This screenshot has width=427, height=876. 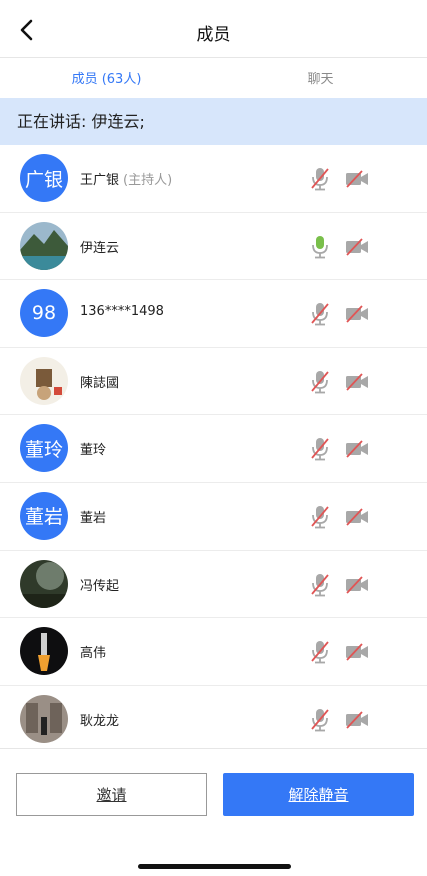 I want to click on member-name: 冯传起, so click(x=100, y=586).